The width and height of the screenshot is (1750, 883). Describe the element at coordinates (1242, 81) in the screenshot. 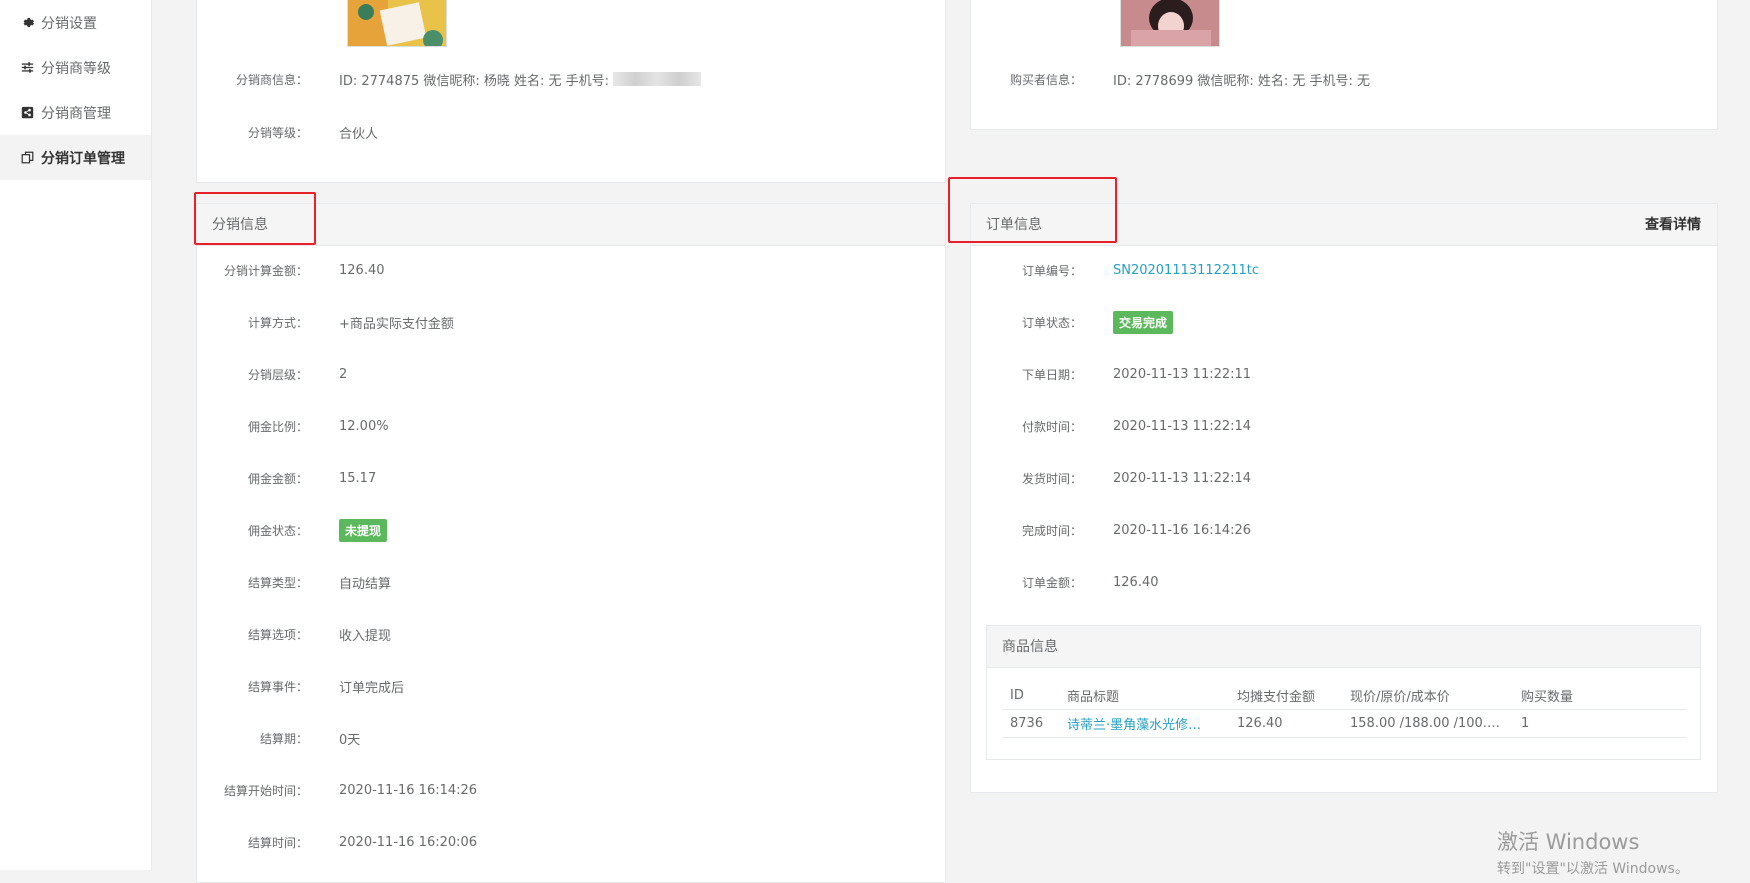

I see `buyer-info-value: ID: 2778699 微信昵称: 姓名: 无 手机号: 无` at that location.